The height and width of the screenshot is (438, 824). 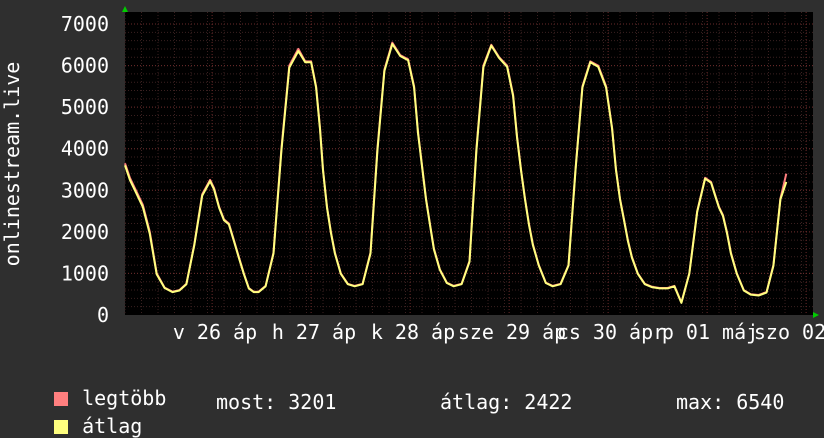 I want to click on y-tick-label: 5000, so click(x=85, y=107).